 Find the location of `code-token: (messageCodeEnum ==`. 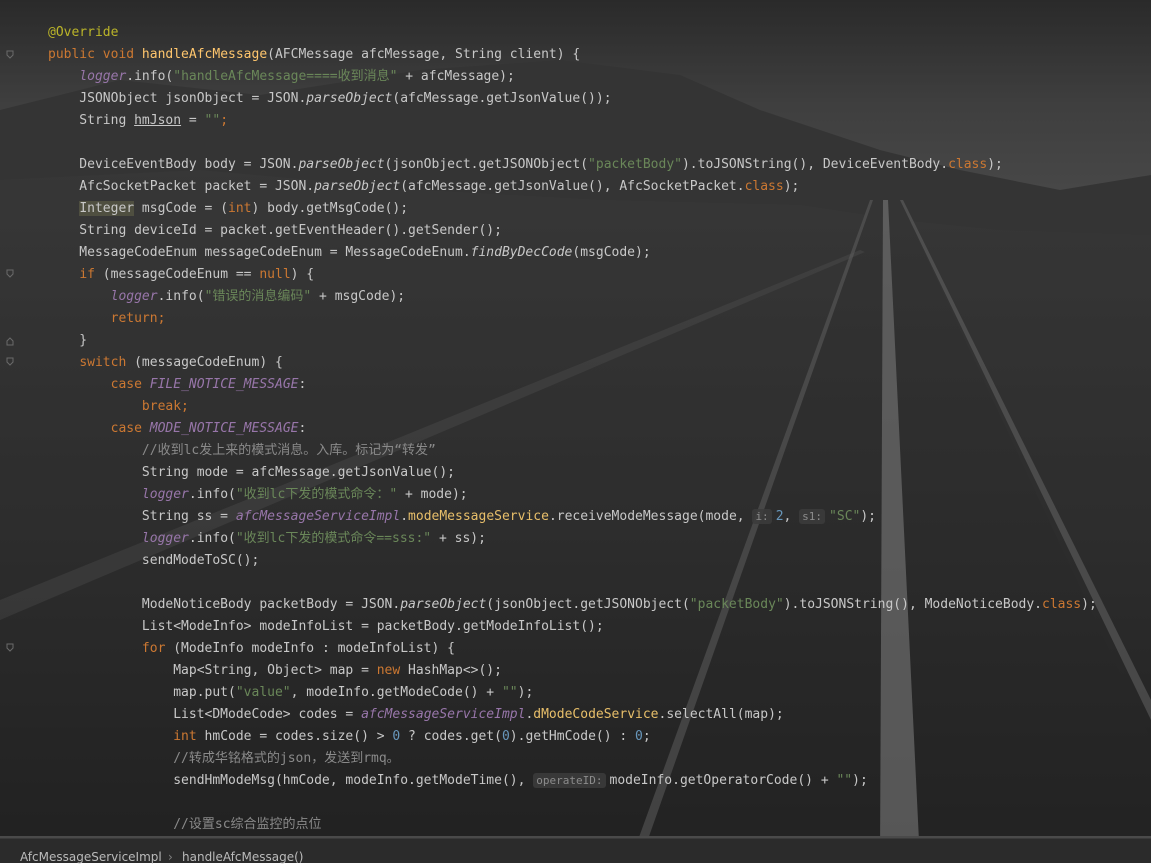

code-token: (messageCodeEnum == is located at coordinates (177, 274).